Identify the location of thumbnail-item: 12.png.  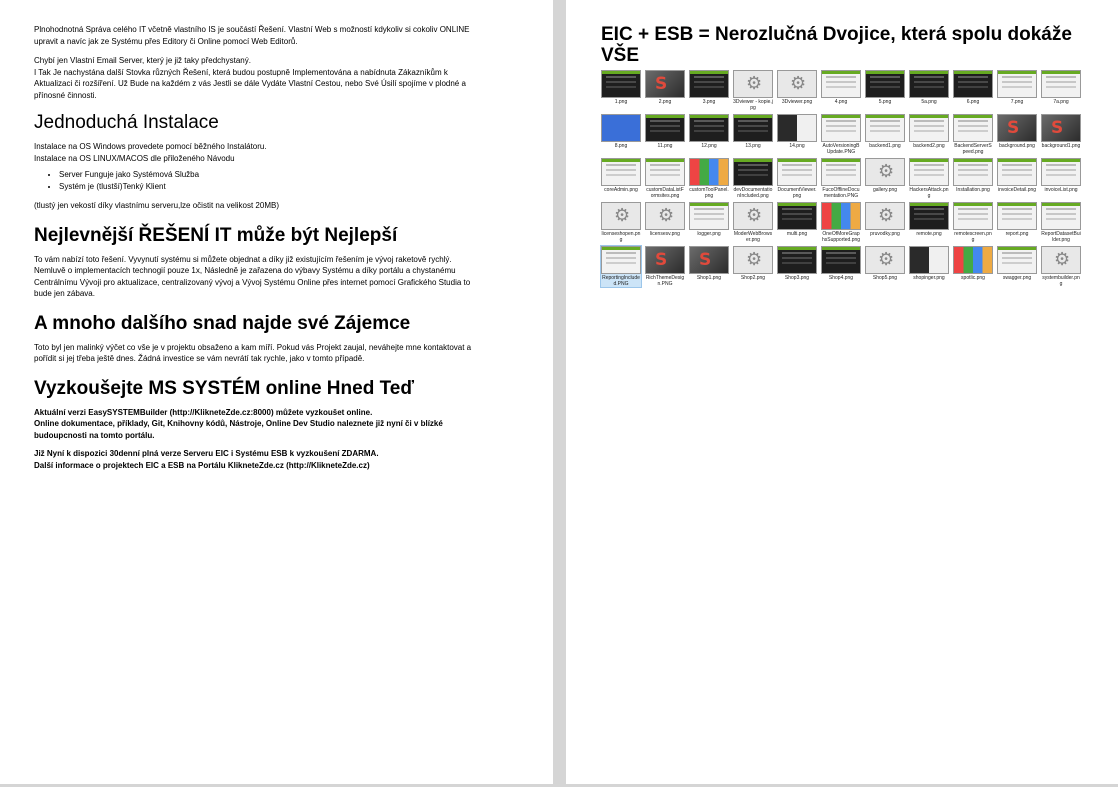
(709, 134).